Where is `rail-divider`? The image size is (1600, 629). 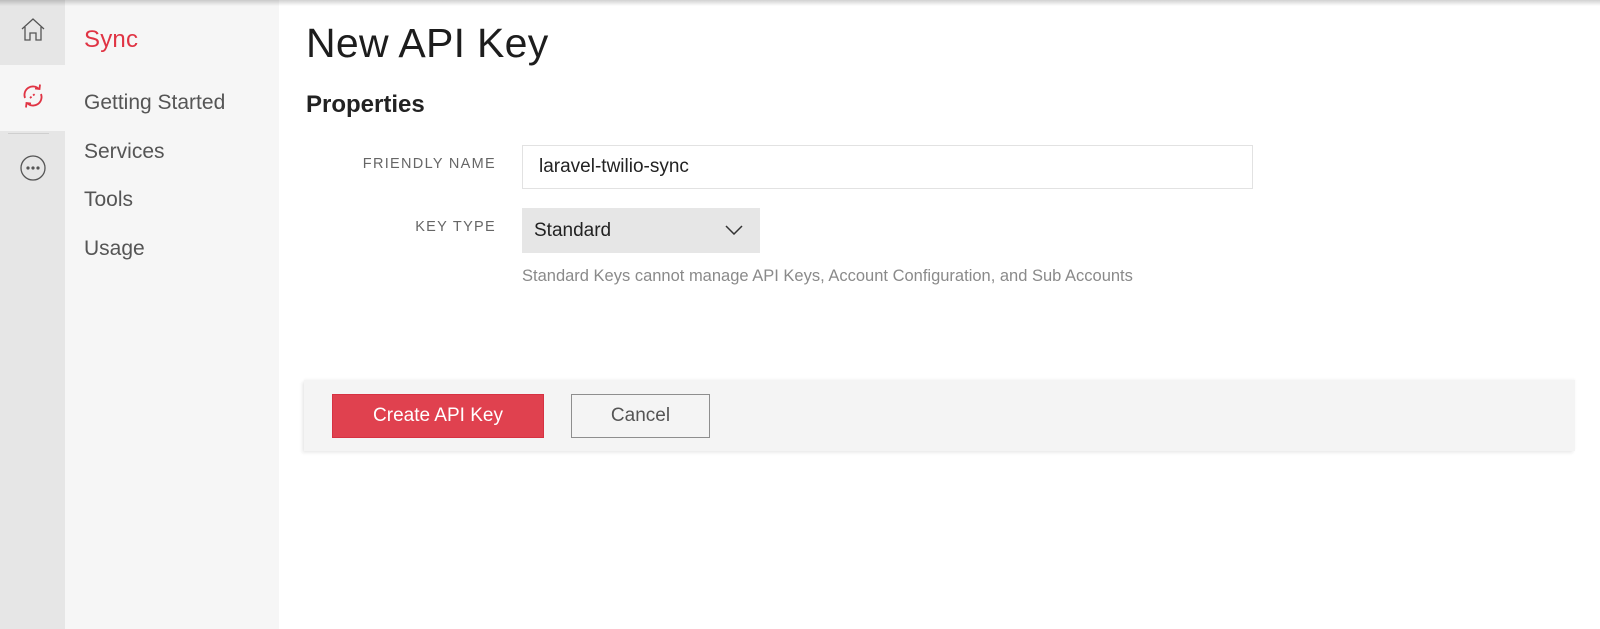 rail-divider is located at coordinates (28, 133).